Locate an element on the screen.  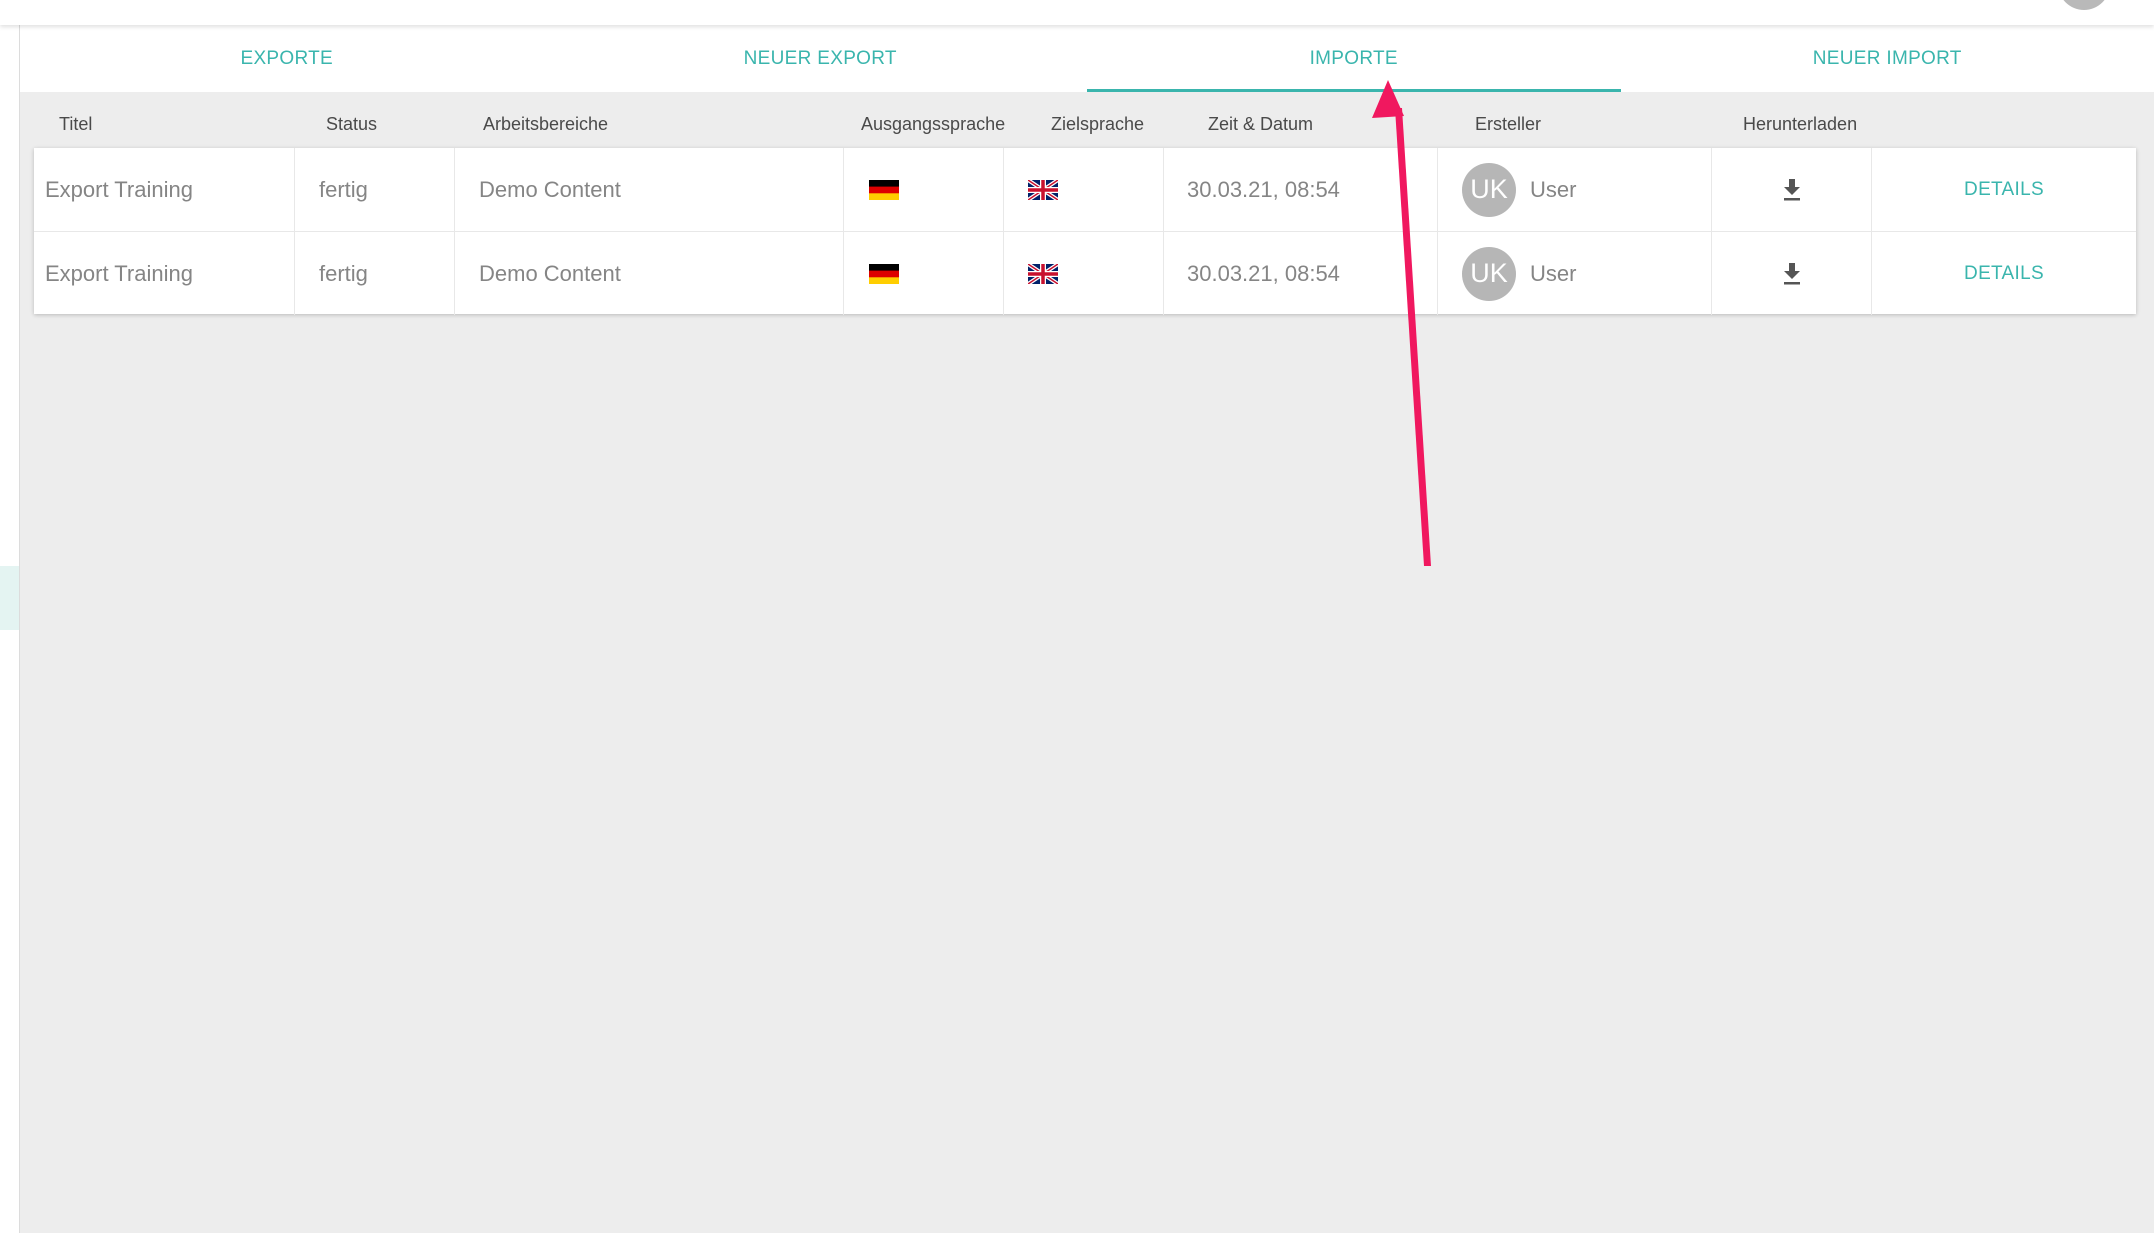
account-avatar is located at coordinates (2084, 5).